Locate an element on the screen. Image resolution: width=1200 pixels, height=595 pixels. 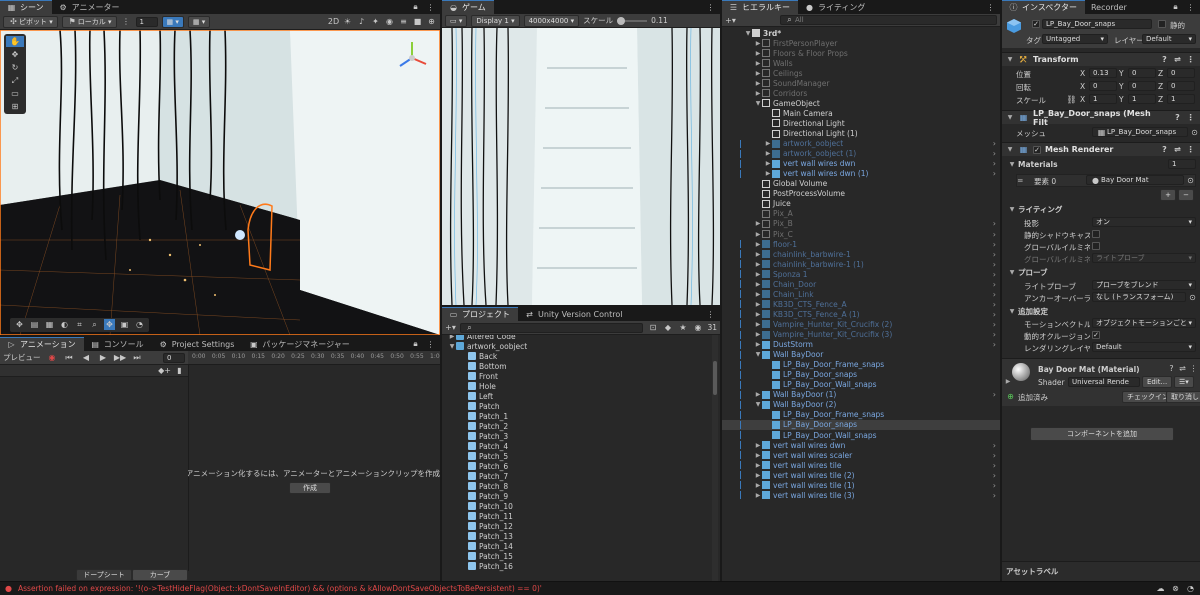
hierarchy-item: ▼ Wall BayDoor is located at coordinates (861, 355).